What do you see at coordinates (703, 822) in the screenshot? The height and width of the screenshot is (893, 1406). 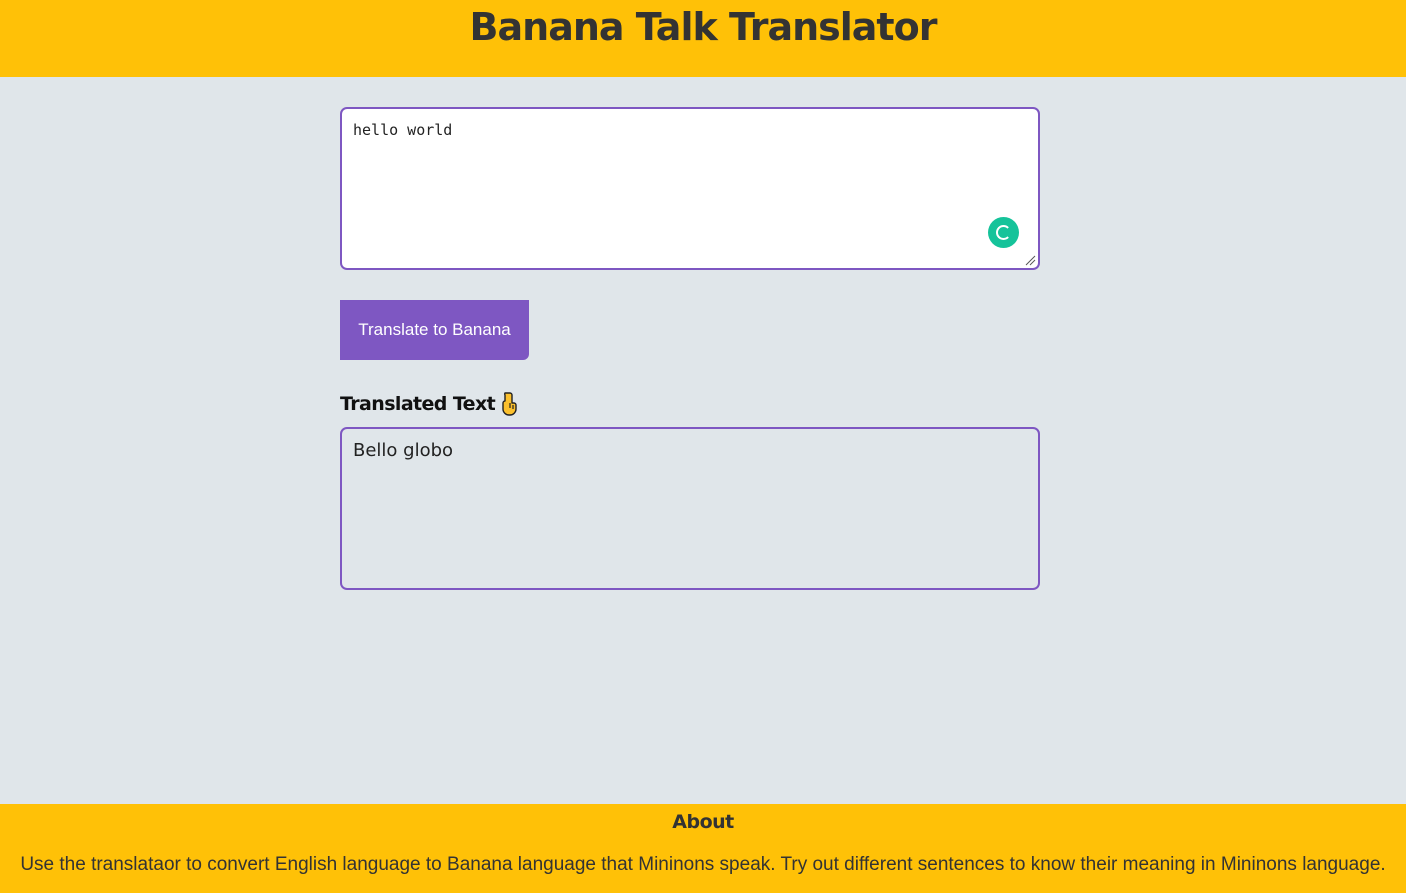 I see `footer-heading: About` at bounding box center [703, 822].